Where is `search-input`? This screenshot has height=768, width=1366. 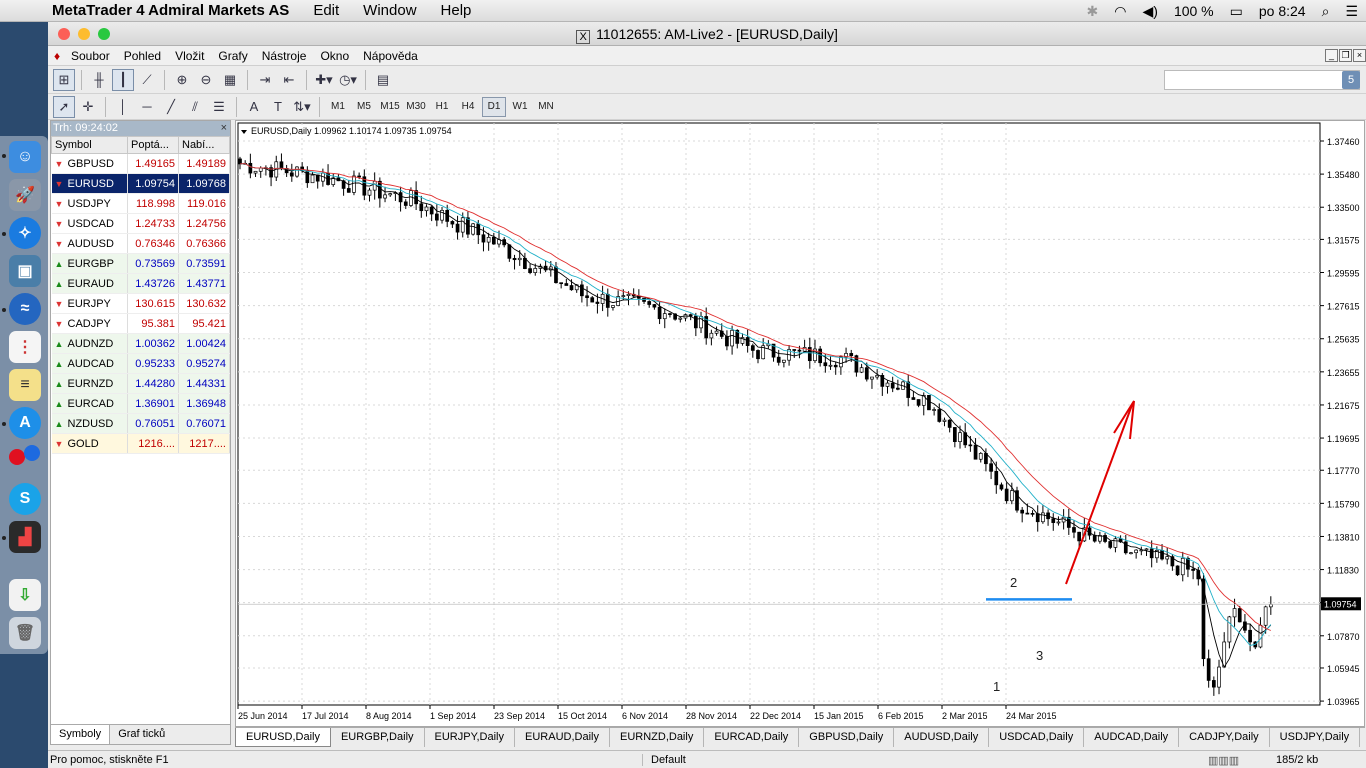
search-input is located at coordinates (1262, 80).